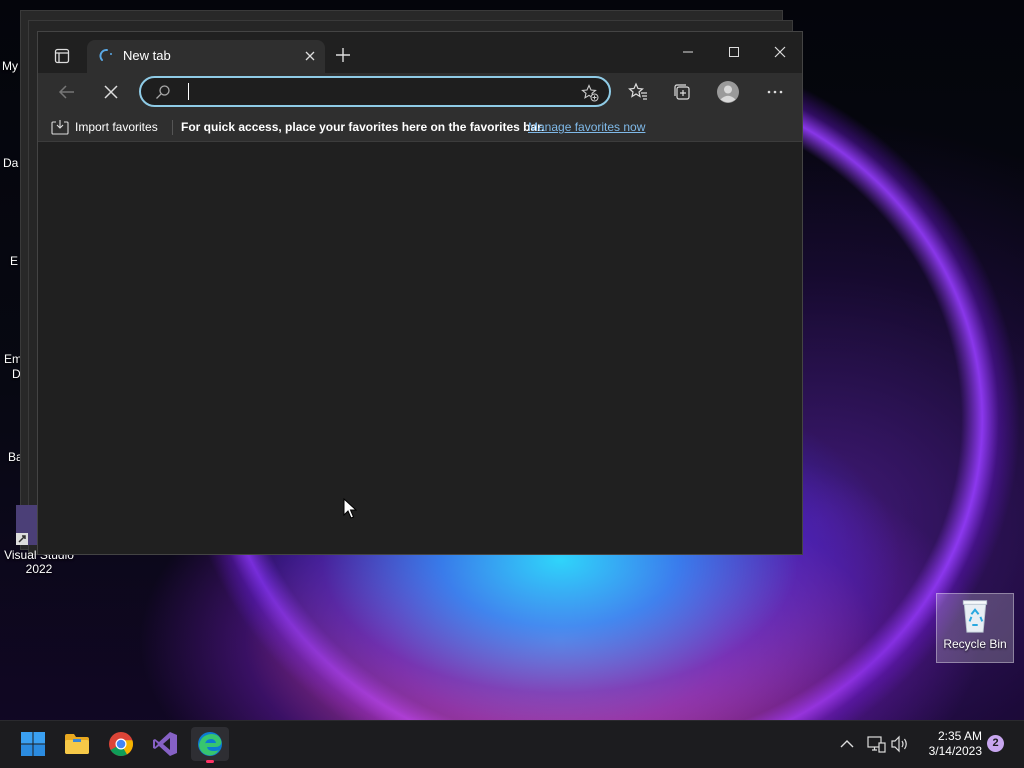 This screenshot has width=1024, height=768. What do you see at coordinates (590, 93) in the screenshot?
I see `add-favorite-icon` at bounding box center [590, 93].